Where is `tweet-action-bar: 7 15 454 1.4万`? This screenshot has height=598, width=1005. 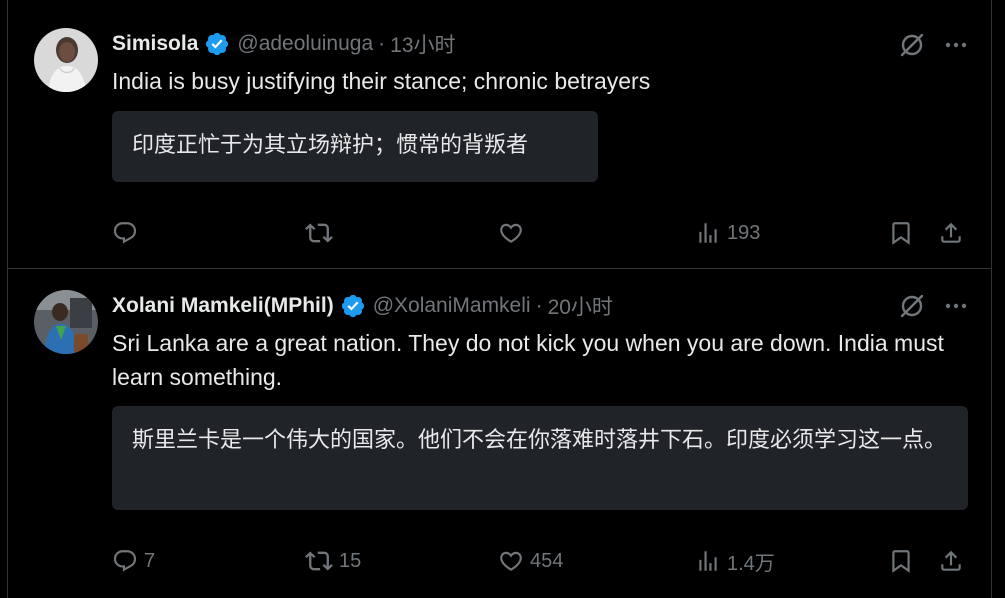
tweet-action-bar: 7 15 454 1.4万 is located at coordinates (499, 561).